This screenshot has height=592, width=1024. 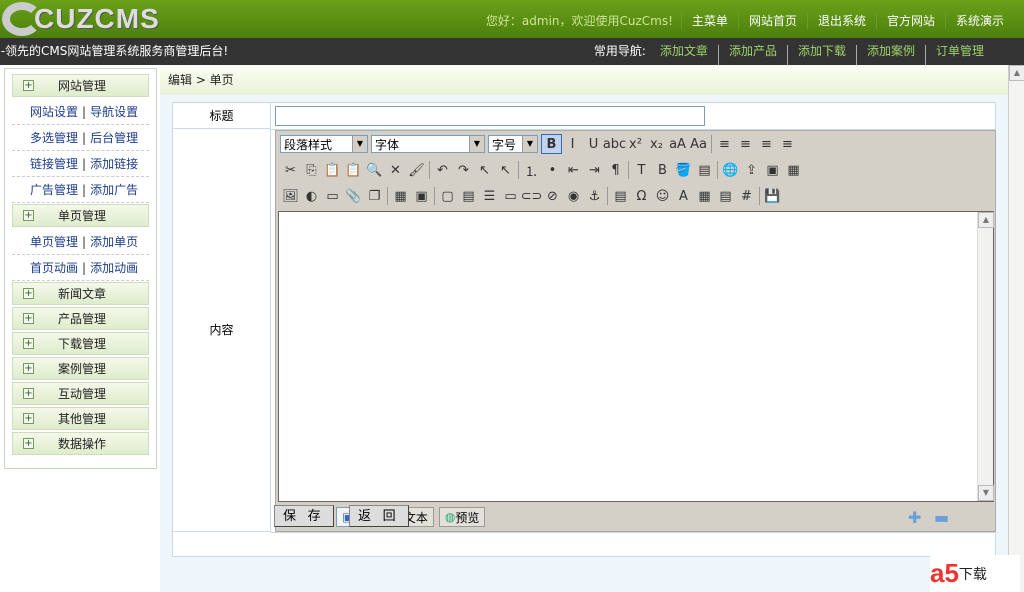 I want to click on toolbar-button-icon: 🔍, so click(x=374, y=170).